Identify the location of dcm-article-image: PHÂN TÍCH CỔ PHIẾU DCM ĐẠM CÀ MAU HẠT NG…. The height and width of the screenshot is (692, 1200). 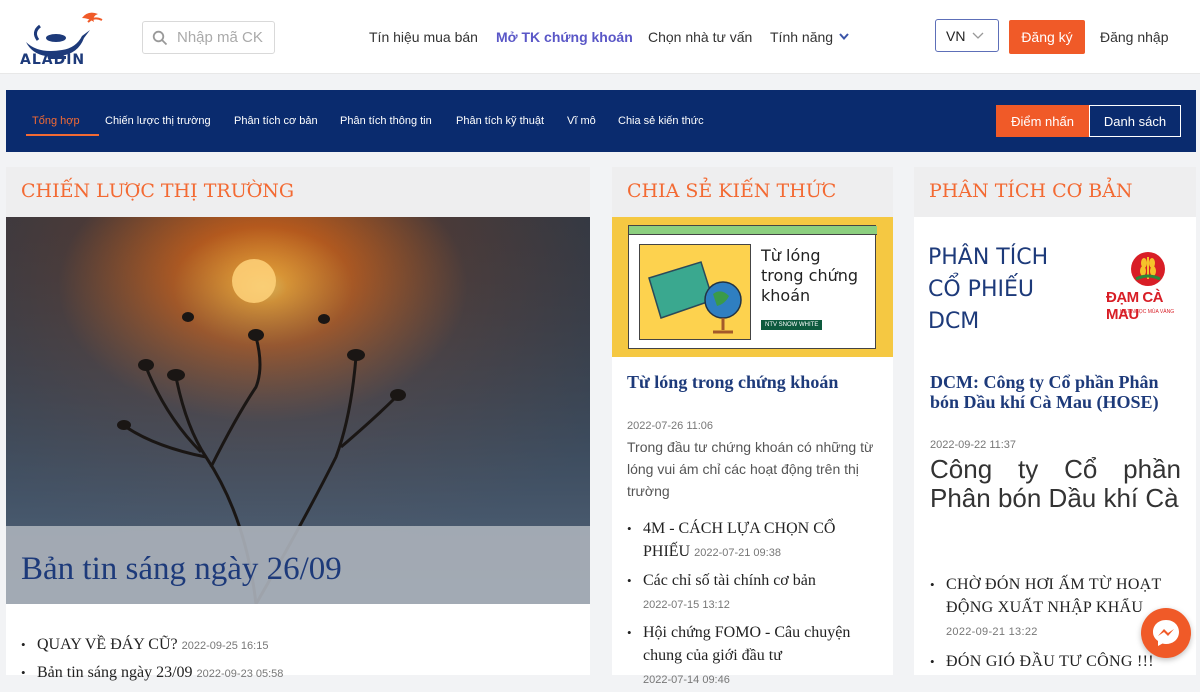
(1055, 287).